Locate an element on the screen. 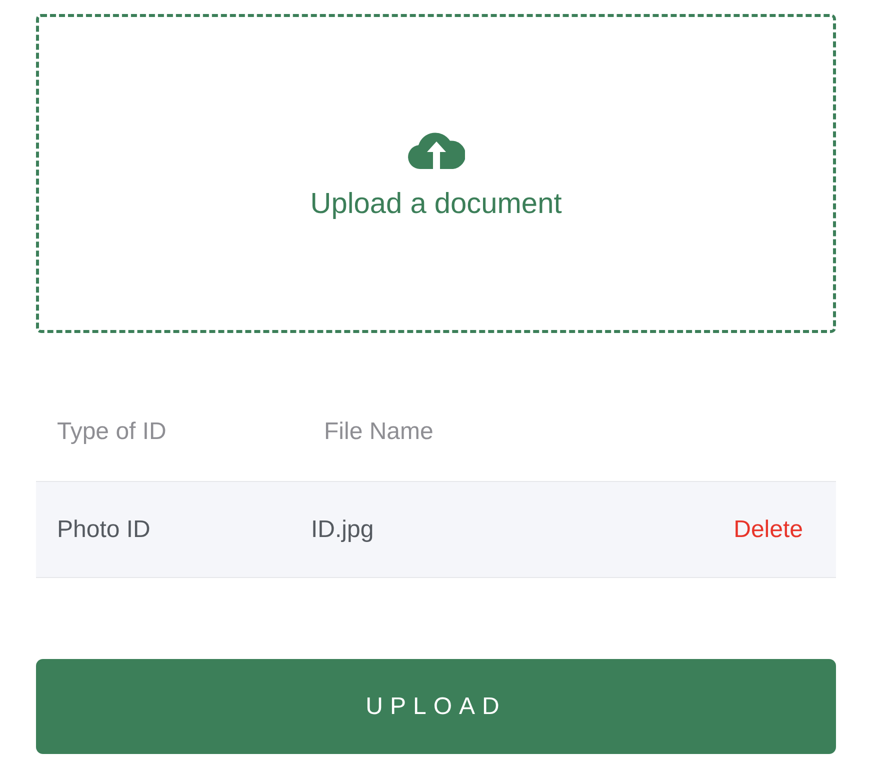 This screenshot has width=870, height=772. upload-prompt: Upload a document is located at coordinates (436, 203).